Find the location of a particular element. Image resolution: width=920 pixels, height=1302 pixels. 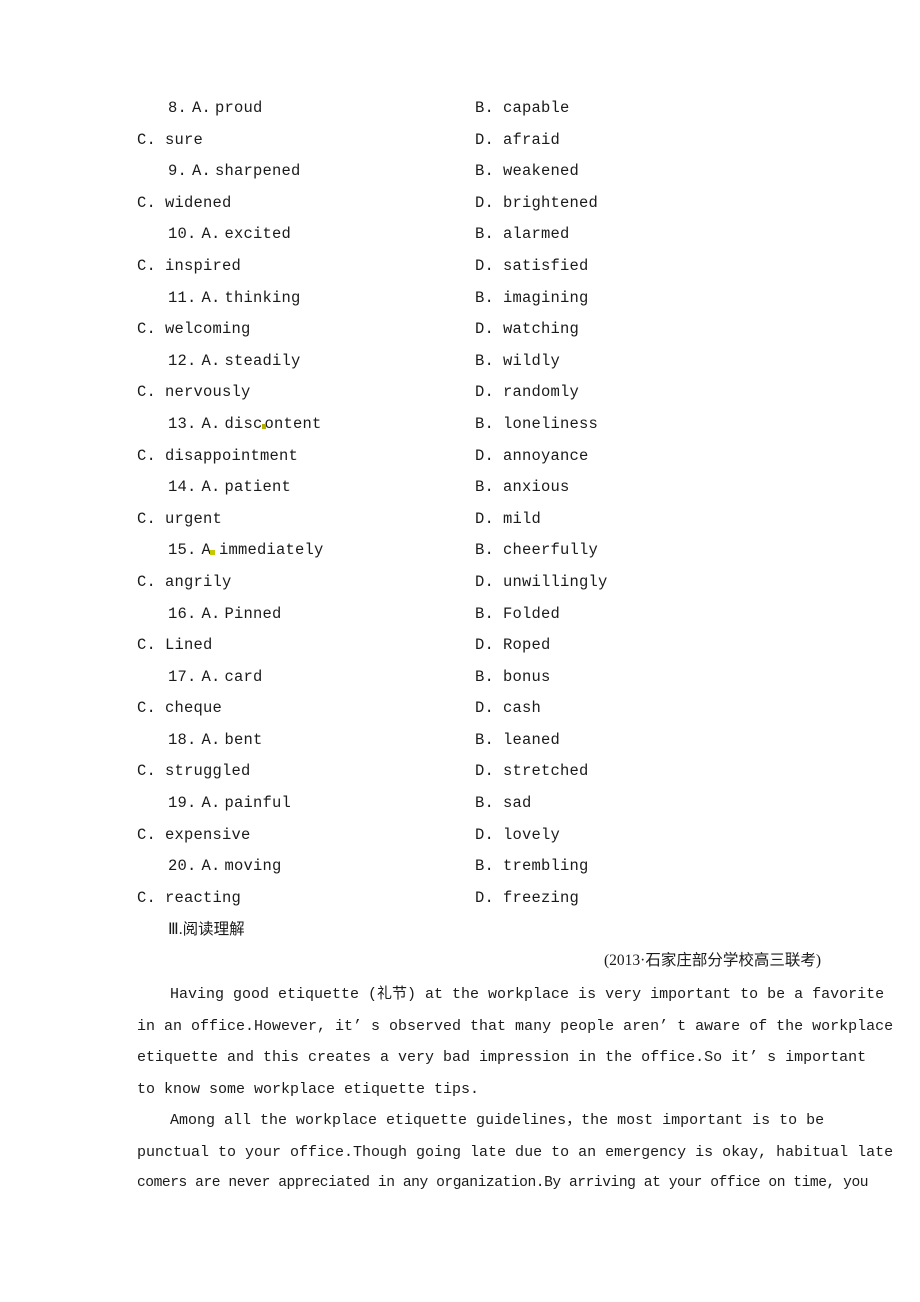

option-c-18: C. struggled is located at coordinates (194, 772).